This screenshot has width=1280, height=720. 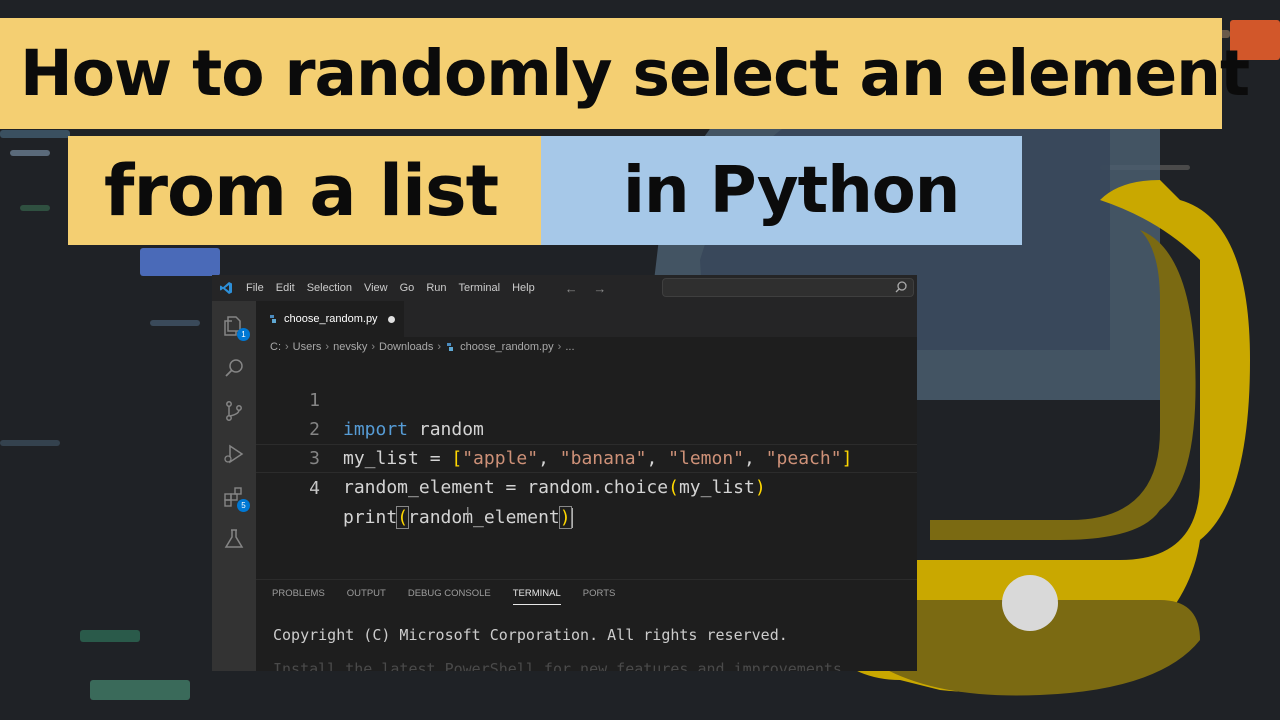 I want to click on tab-choose-random: choose_random.py, so click(x=330, y=319).